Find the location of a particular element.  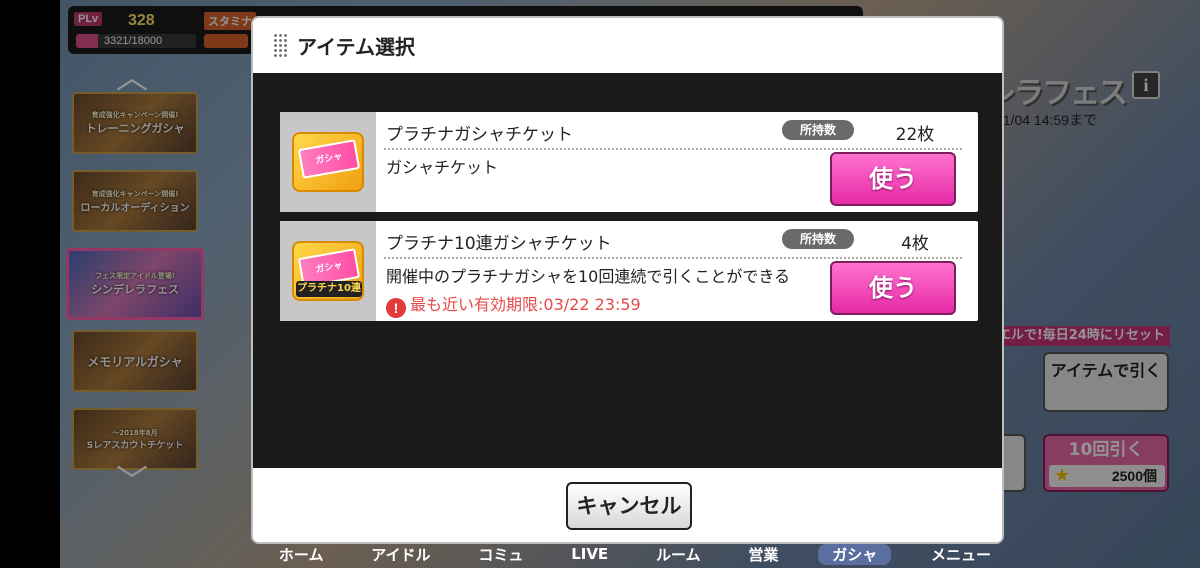

cancel-button: キャンセル is located at coordinates (629, 506).